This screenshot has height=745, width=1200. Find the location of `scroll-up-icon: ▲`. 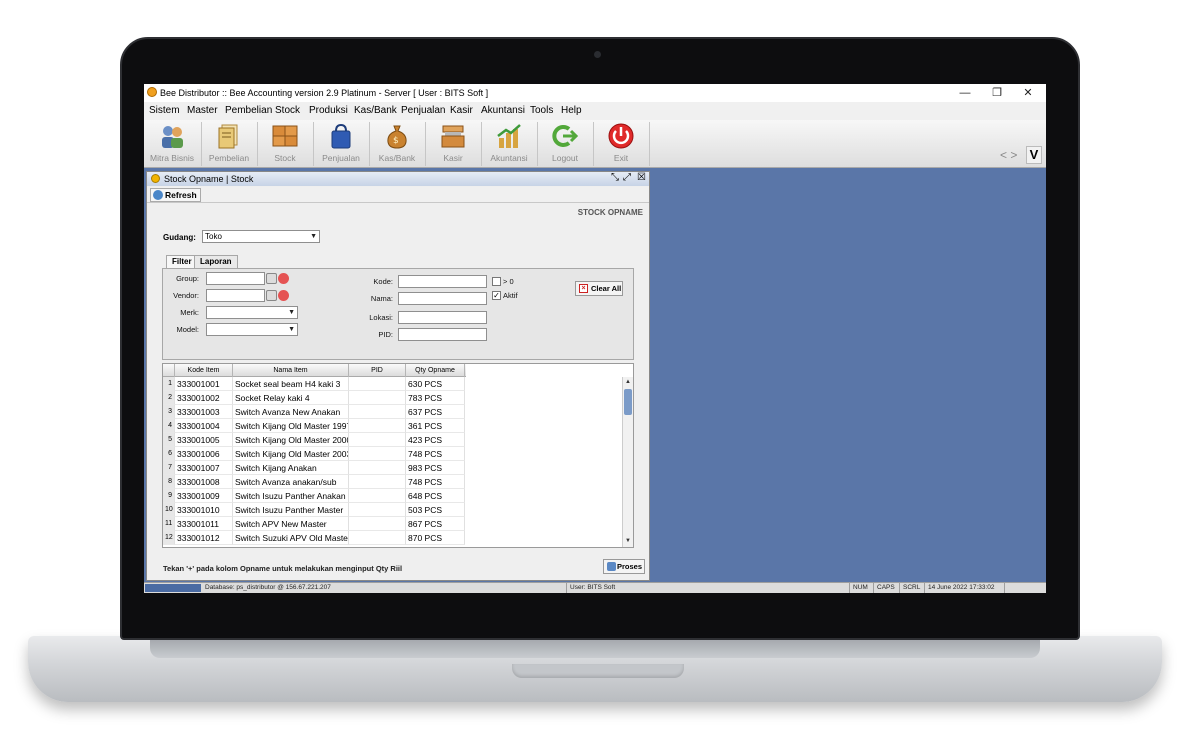

scroll-up-icon: ▲ is located at coordinates (628, 382).